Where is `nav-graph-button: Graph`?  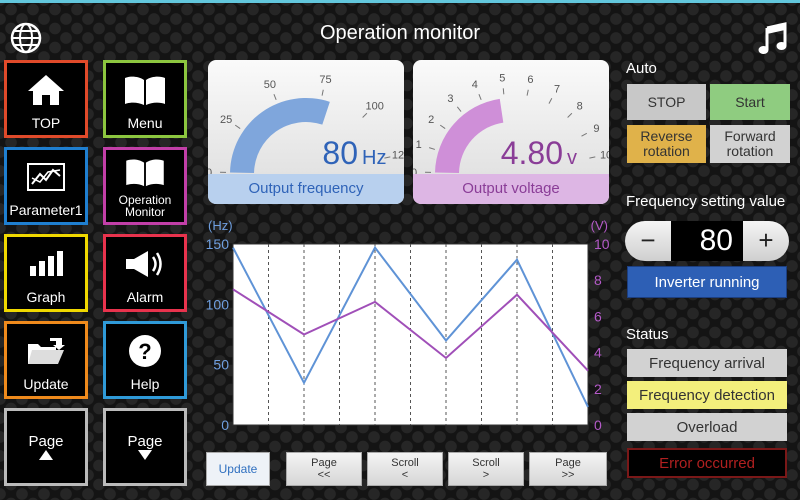 nav-graph-button: Graph is located at coordinates (46, 273).